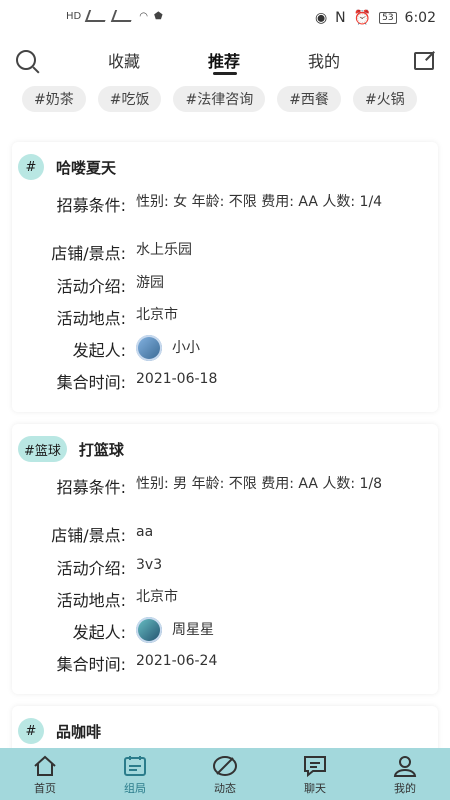 The image size is (450, 800). I want to click on eye-icon: ◉, so click(321, 18).